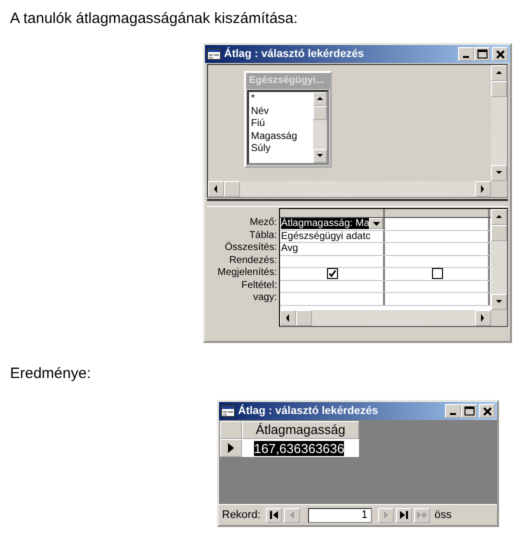 The image size is (531, 558). Describe the element at coordinates (443, 515) in the screenshot. I see `record-count-text: öss` at that location.